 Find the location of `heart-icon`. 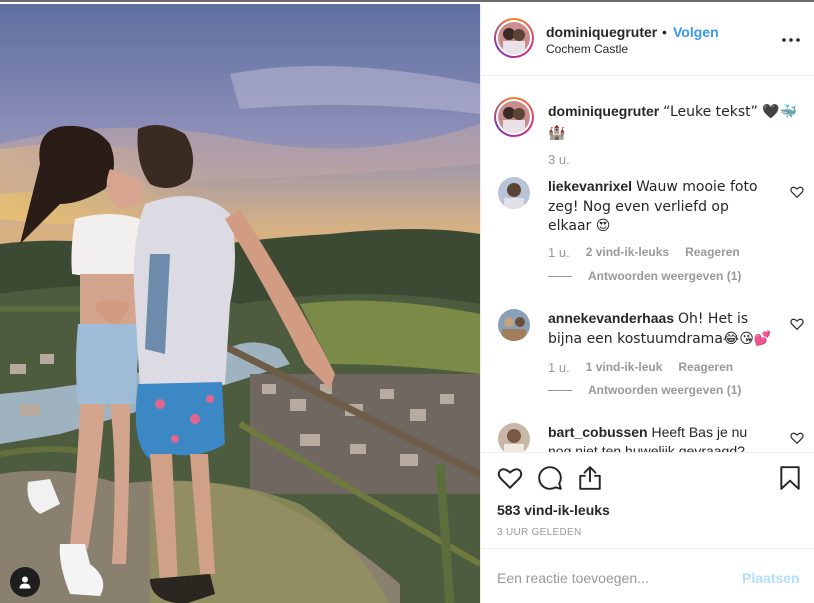

heart-icon is located at coordinates (510, 478).